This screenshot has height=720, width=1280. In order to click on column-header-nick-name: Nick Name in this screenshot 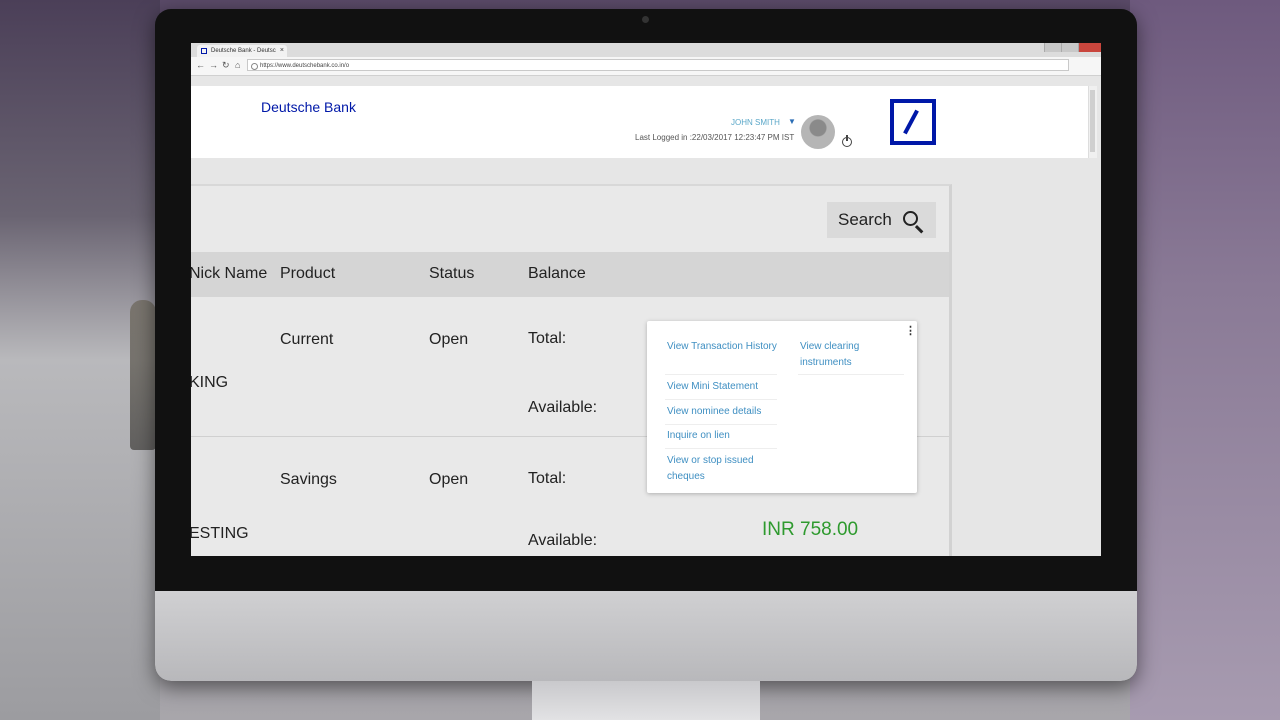, I will do `click(229, 274)`.